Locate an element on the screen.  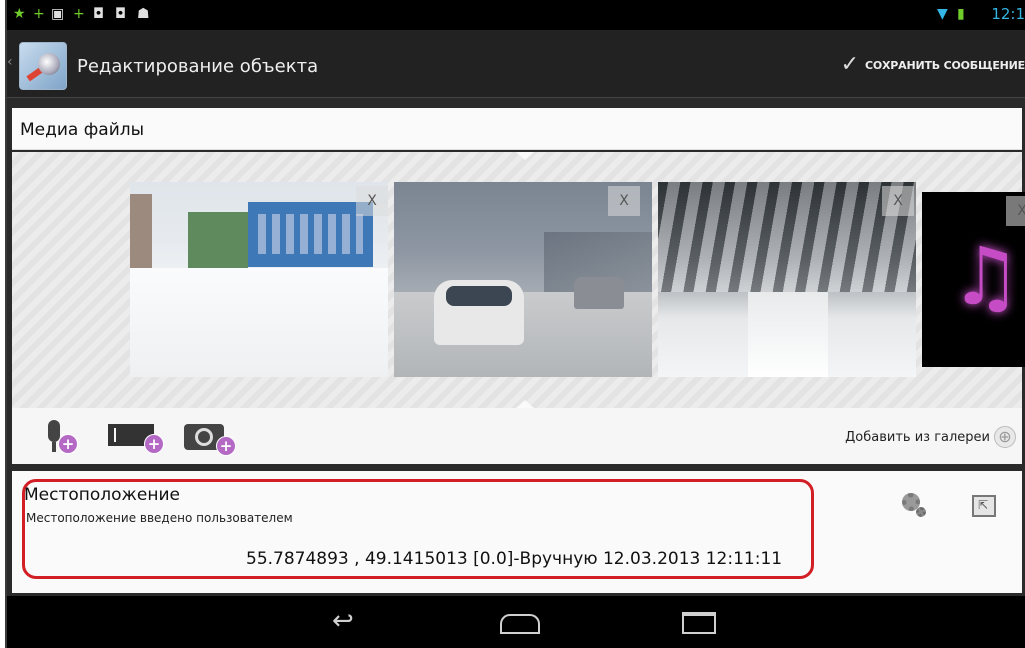
add-audio-button: + is located at coordinates (62, 436).